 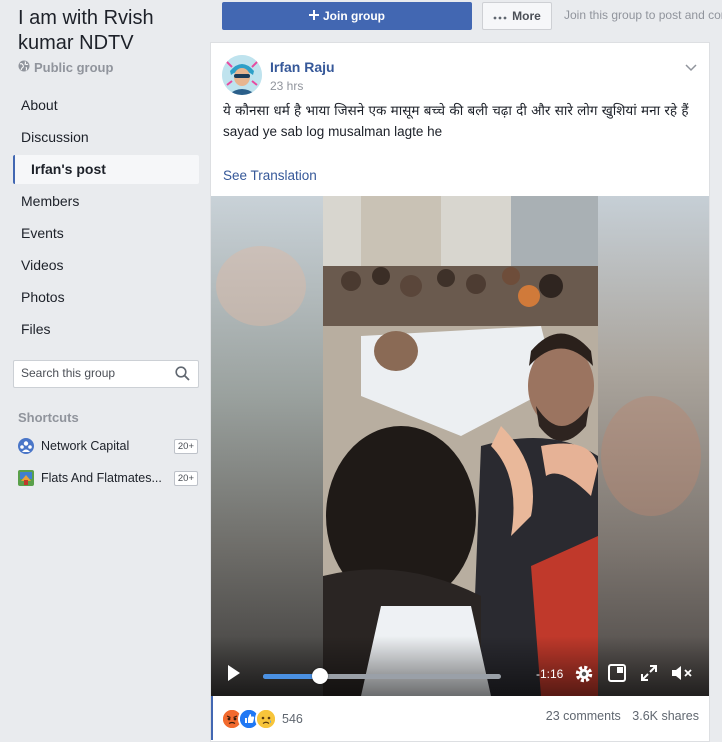 What do you see at coordinates (26, 446) in the screenshot?
I see `network-group-icon` at bounding box center [26, 446].